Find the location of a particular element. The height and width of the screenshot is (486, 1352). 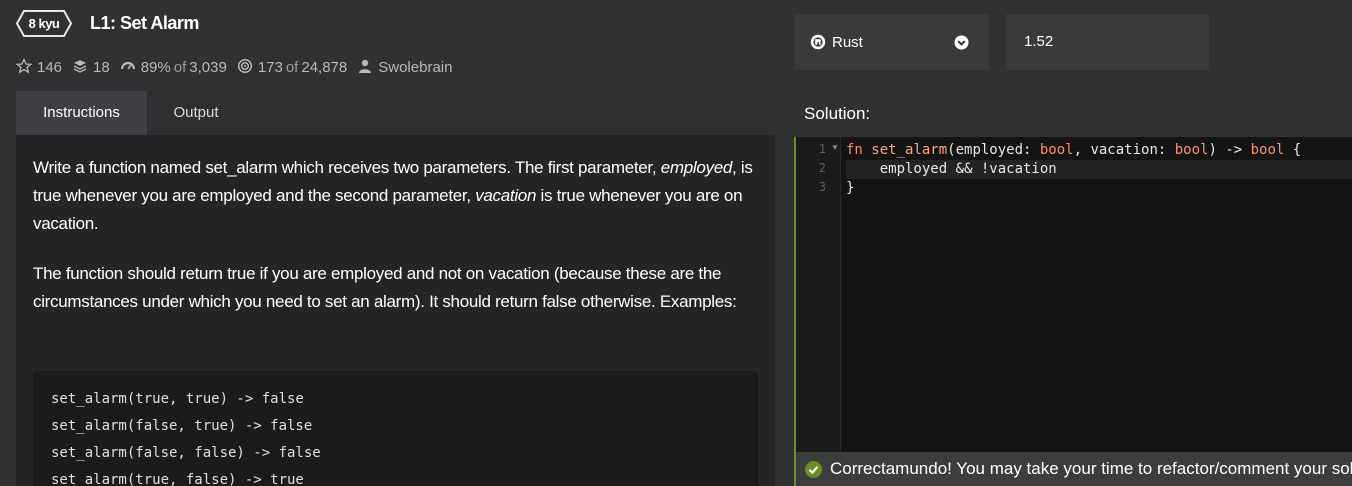

rank-label: 8 kyu is located at coordinates (44, 23).